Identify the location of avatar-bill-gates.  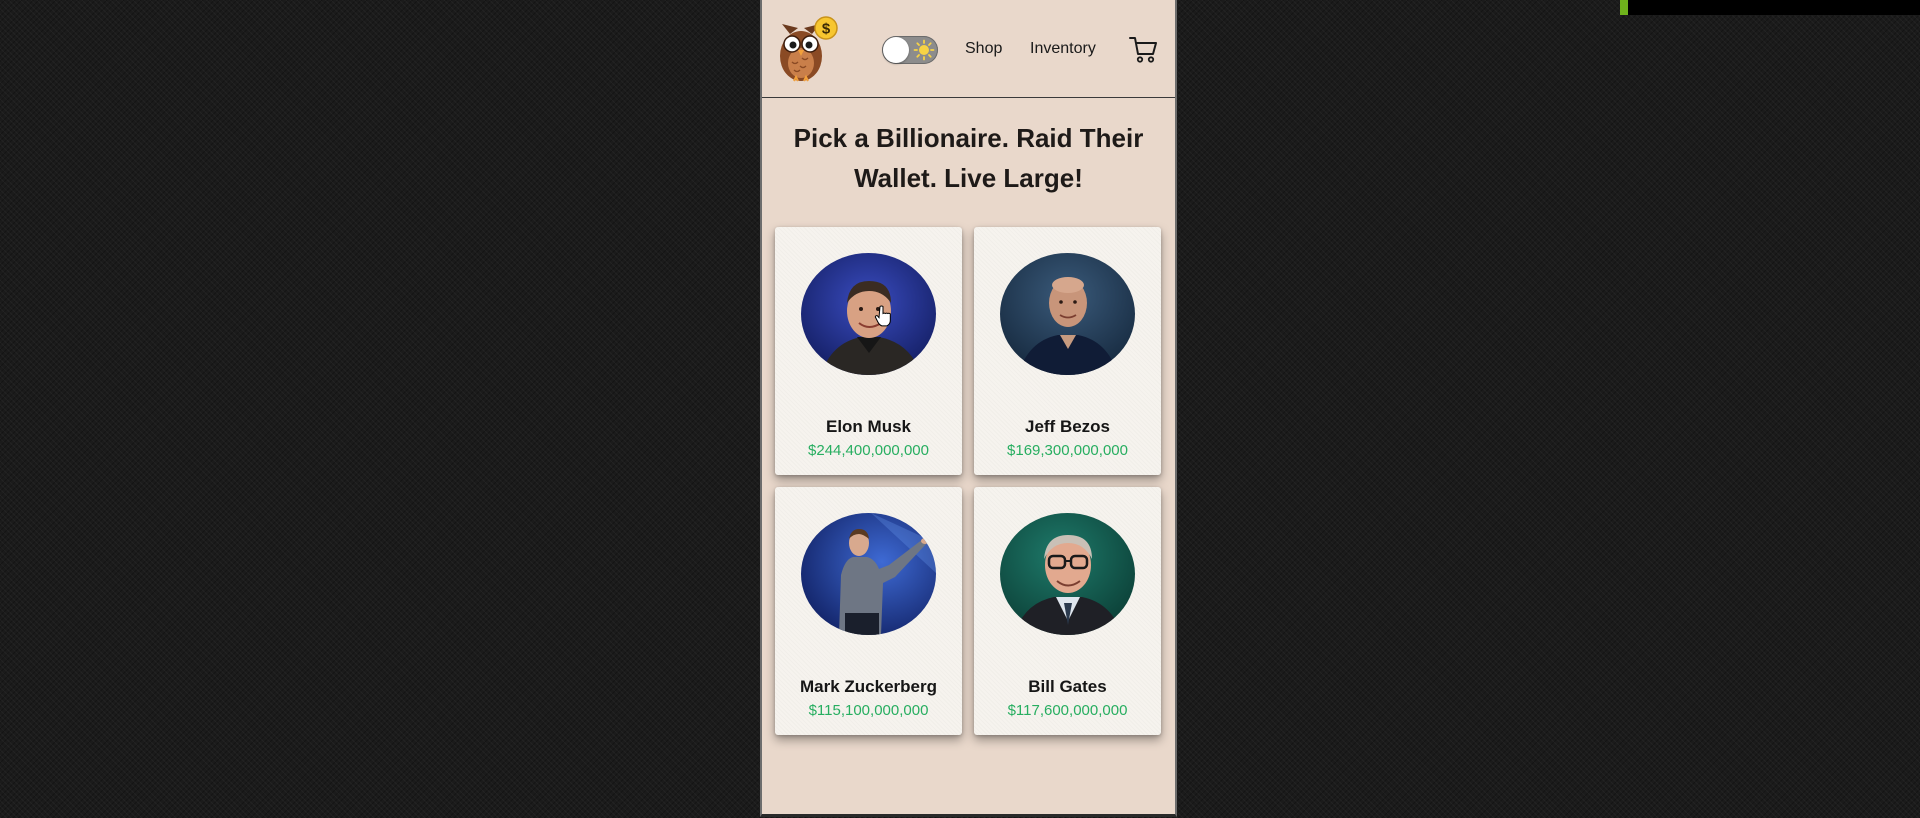
(1067, 574).